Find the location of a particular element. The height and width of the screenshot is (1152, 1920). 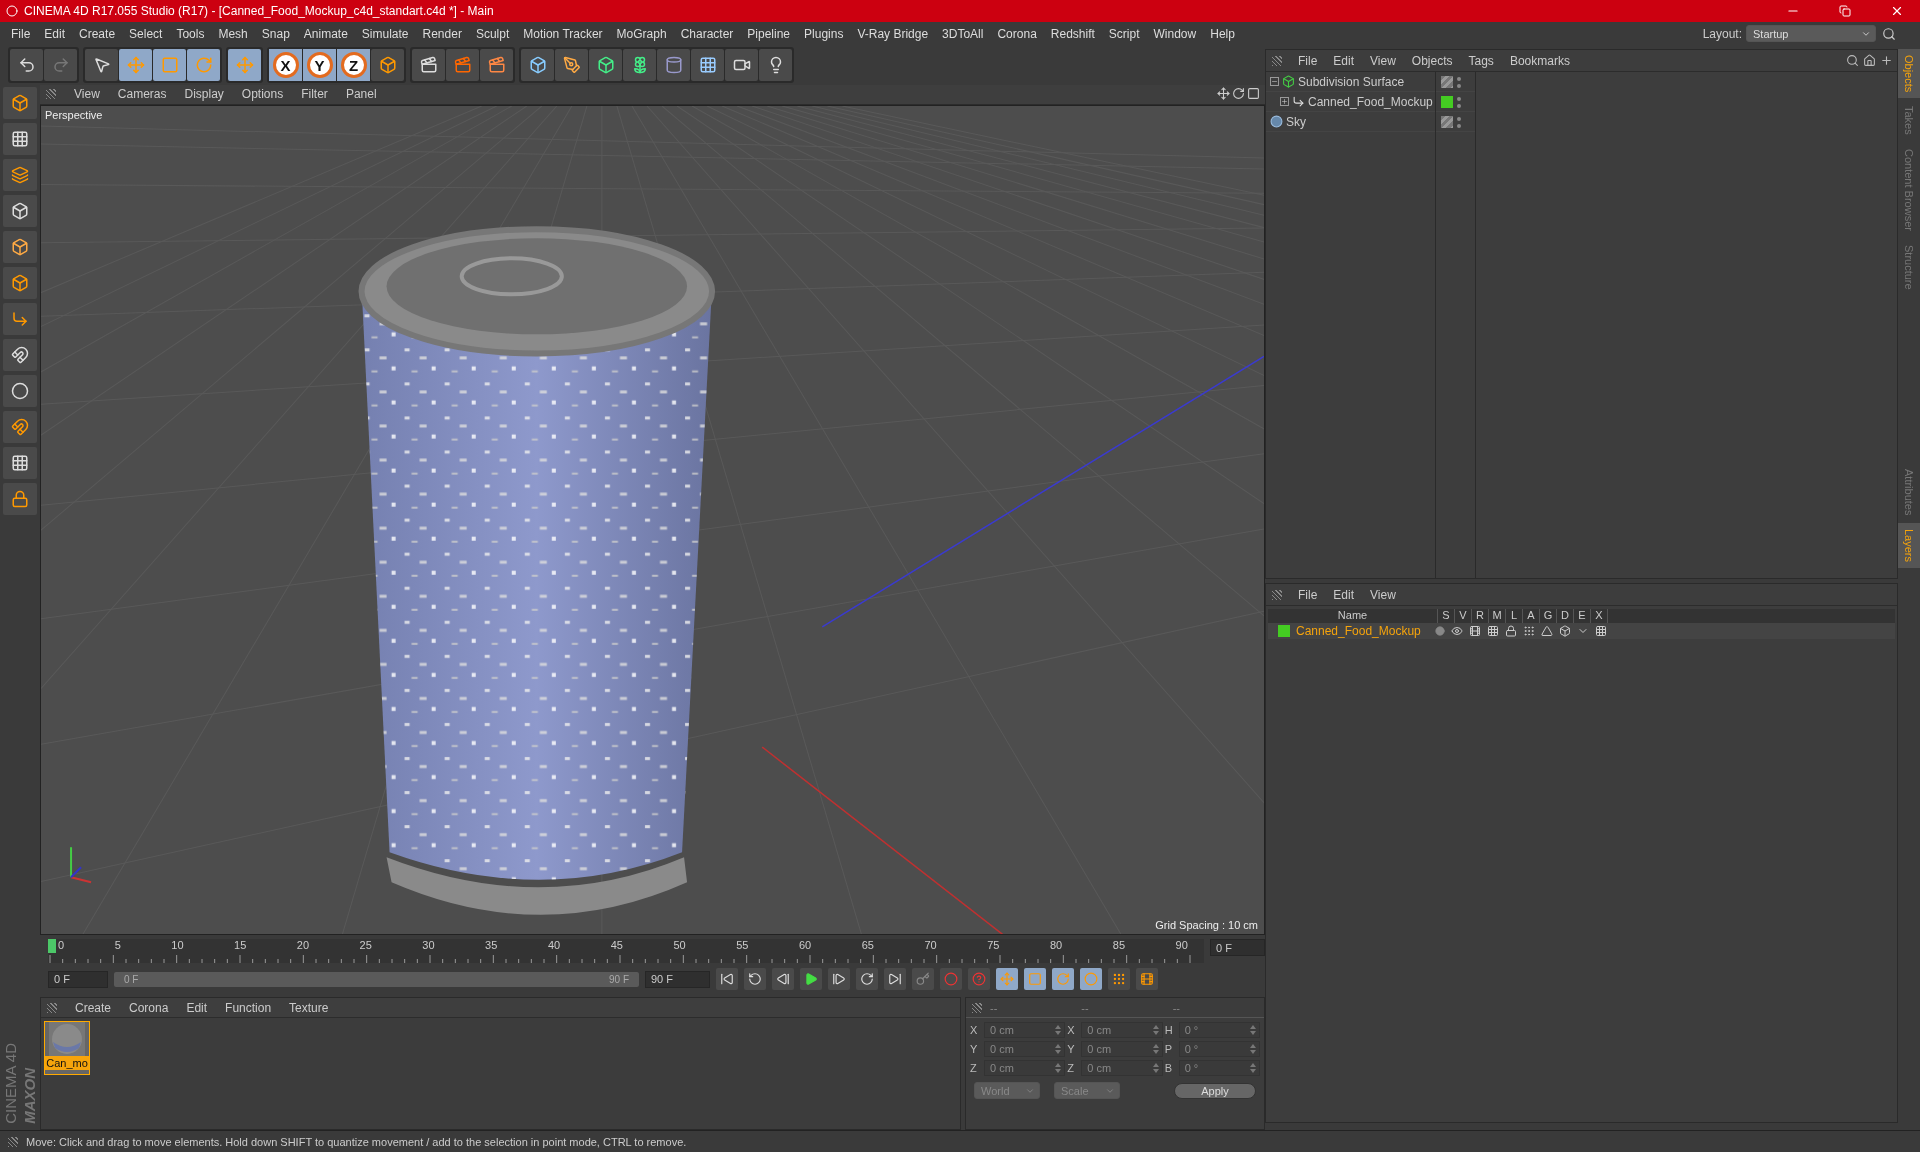

scale-key-button is located at coordinates (1035, 979).